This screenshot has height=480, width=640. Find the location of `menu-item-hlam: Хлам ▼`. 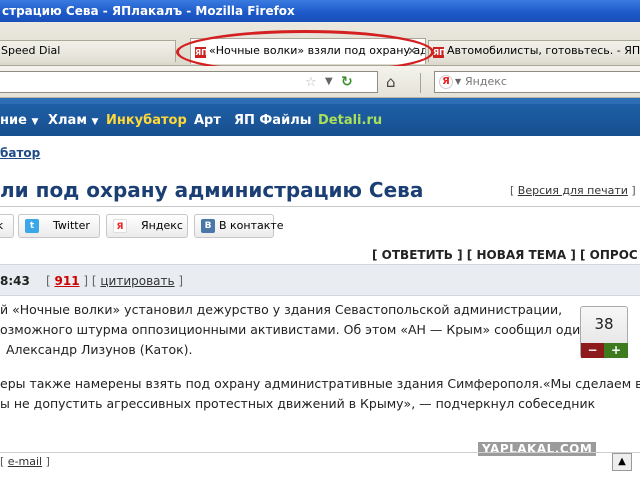

menu-item-hlam: Хлам ▼ is located at coordinates (73, 120).